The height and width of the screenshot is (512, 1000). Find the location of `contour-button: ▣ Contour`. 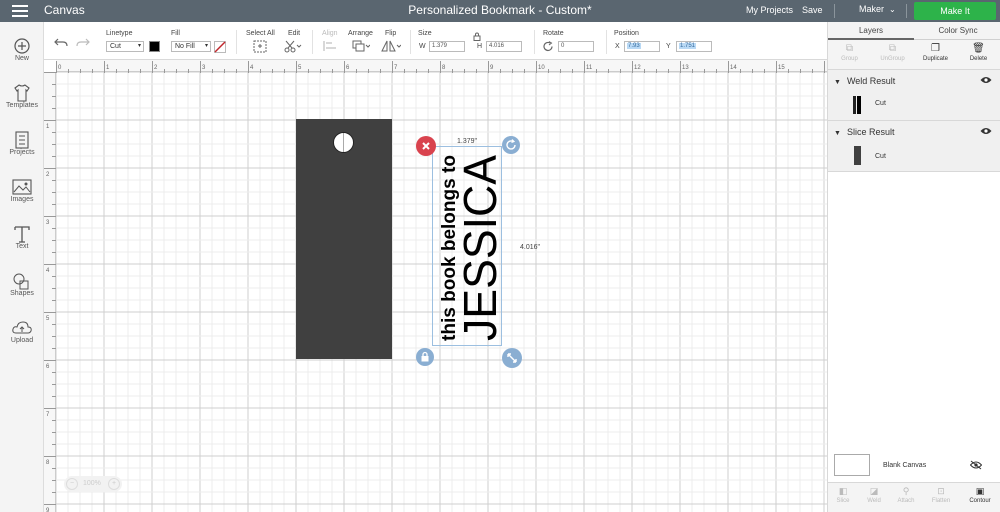

contour-button: ▣ Contour is located at coordinates (980, 495).